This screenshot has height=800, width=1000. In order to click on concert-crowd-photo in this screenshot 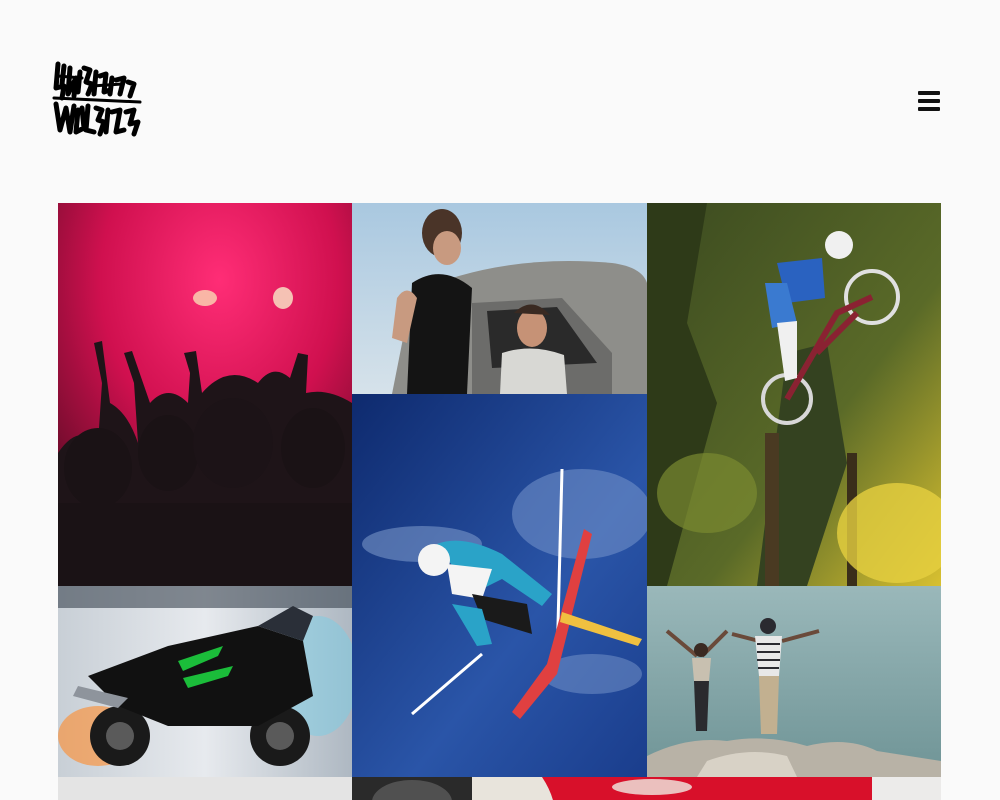, I will do `click(205, 394)`.